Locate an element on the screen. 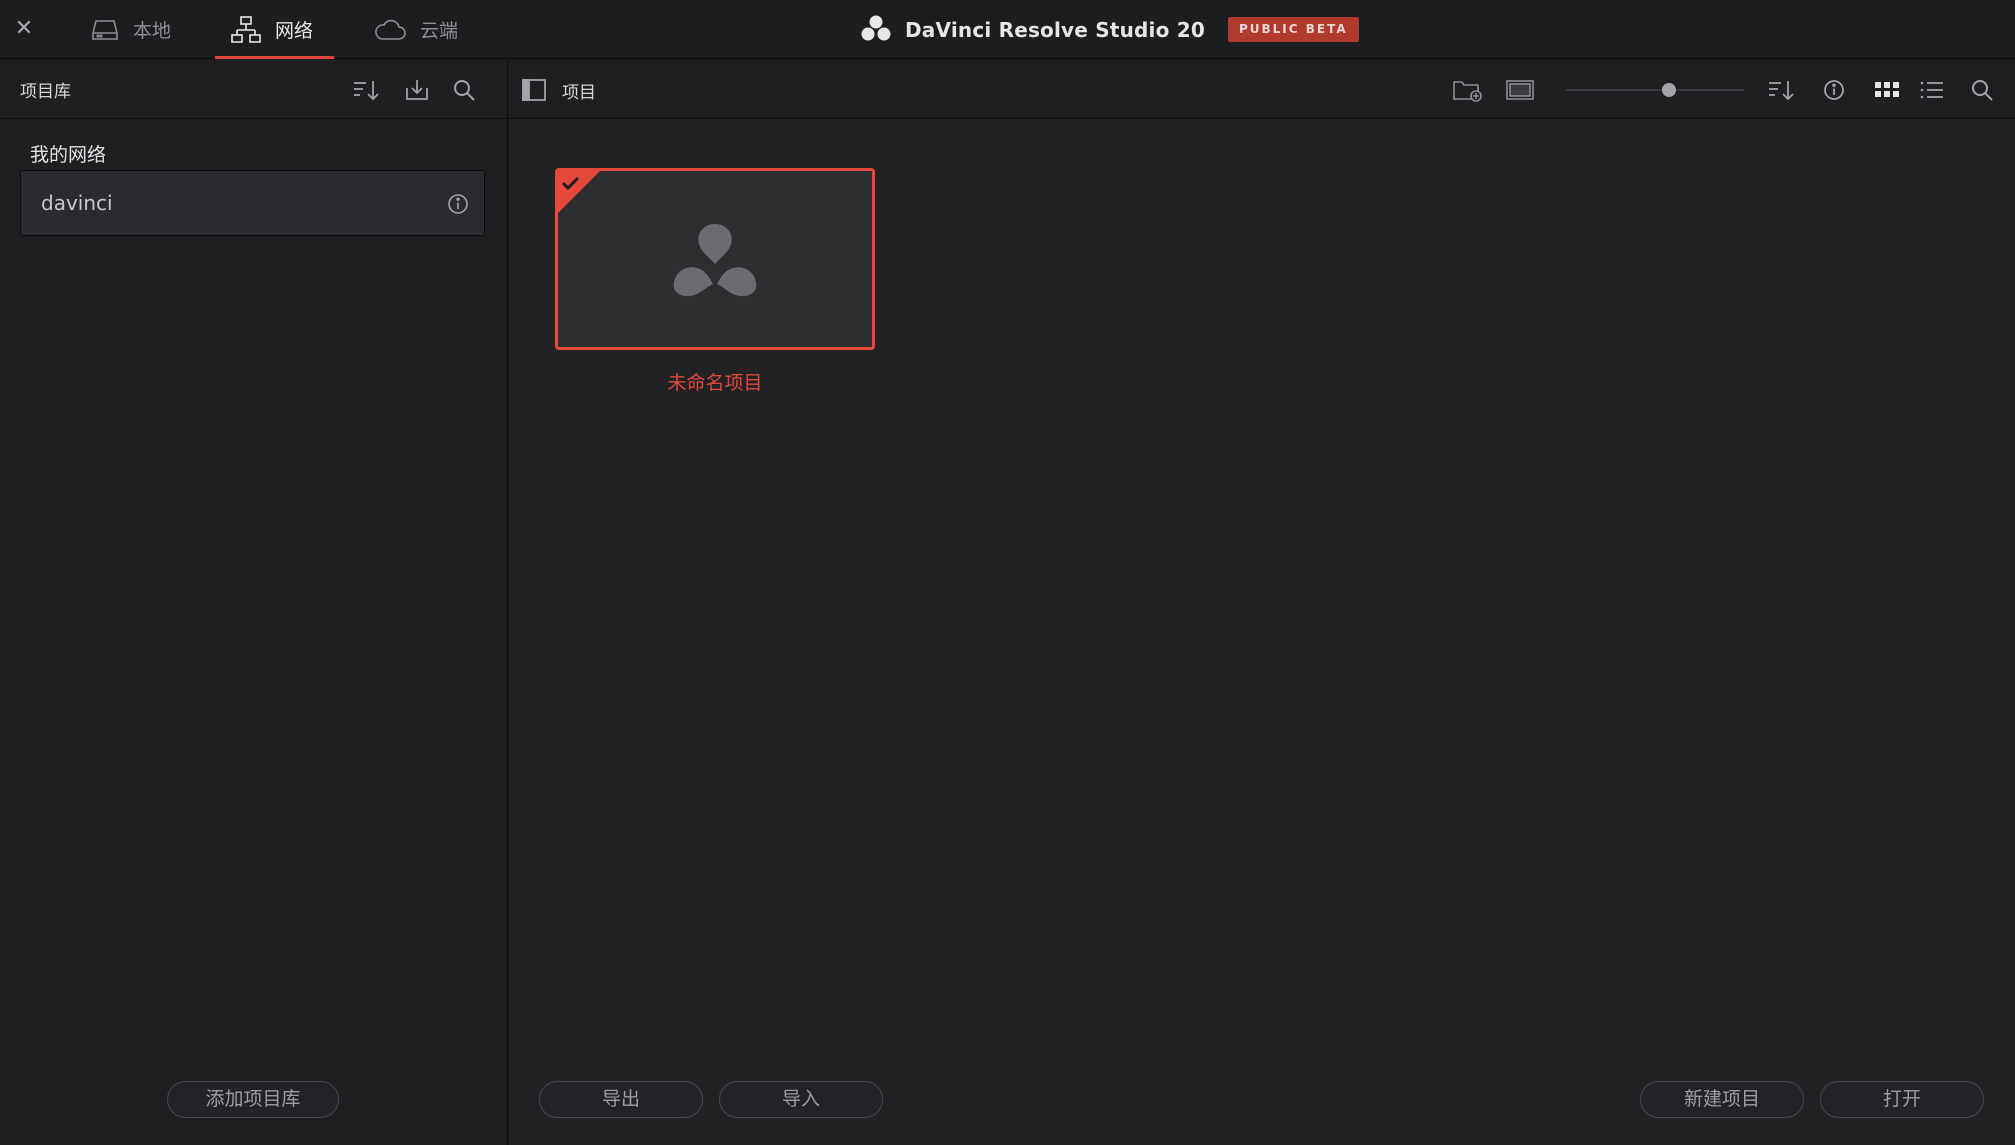 Image resolution: width=2015 pixels, height=1145 pixels. search-projects-icon is located at coordinates (1982, 90).